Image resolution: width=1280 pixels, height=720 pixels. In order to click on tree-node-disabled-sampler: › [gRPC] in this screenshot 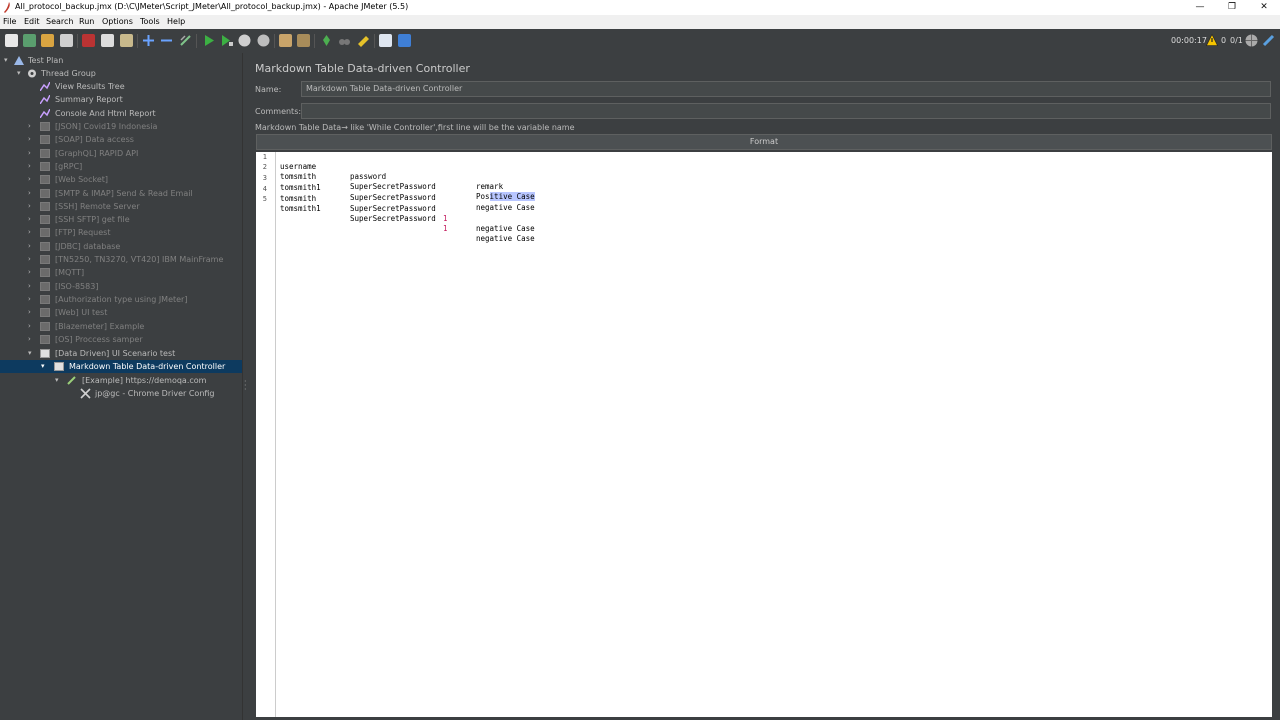, I will do `click(128, 166)`.